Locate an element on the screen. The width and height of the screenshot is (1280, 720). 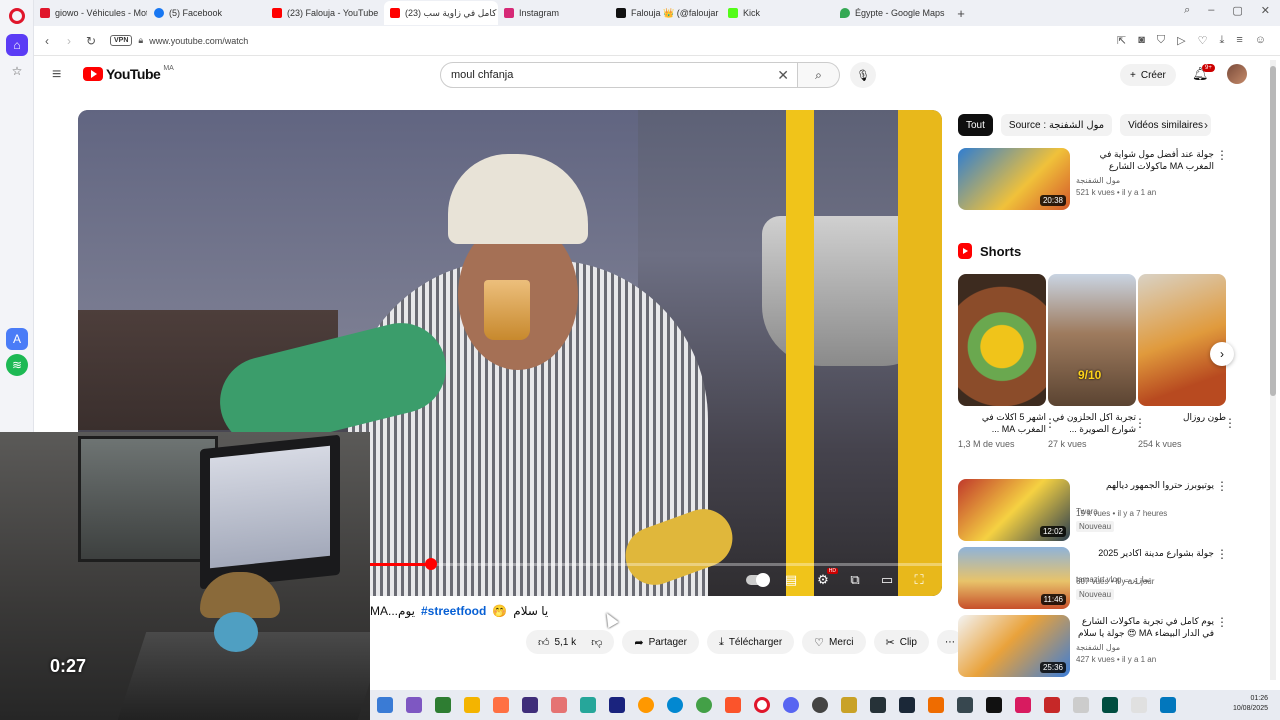
hamburger-menu-icon: ≡ is located at coordinates (56, 75).